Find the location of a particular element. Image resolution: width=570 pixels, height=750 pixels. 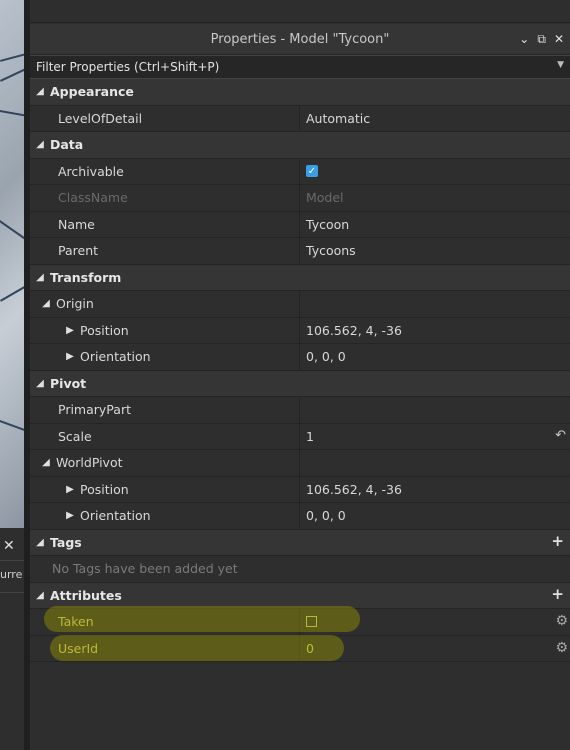

attr-row-taken: Taken ⚙ is located at coordinates (300, 622).